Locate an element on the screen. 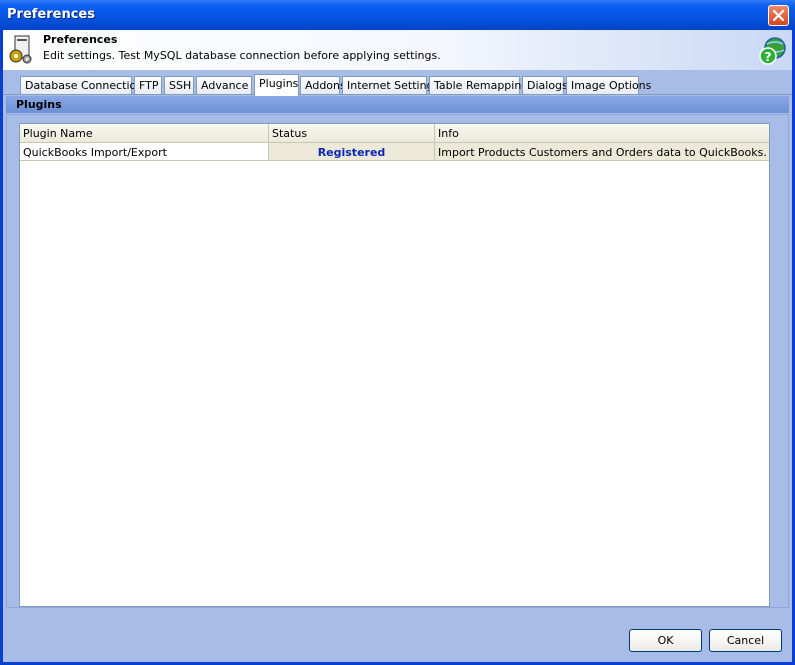 The image size is (795, 665). tab-dialogs: Dialogs is located at coordinates (545, 85).